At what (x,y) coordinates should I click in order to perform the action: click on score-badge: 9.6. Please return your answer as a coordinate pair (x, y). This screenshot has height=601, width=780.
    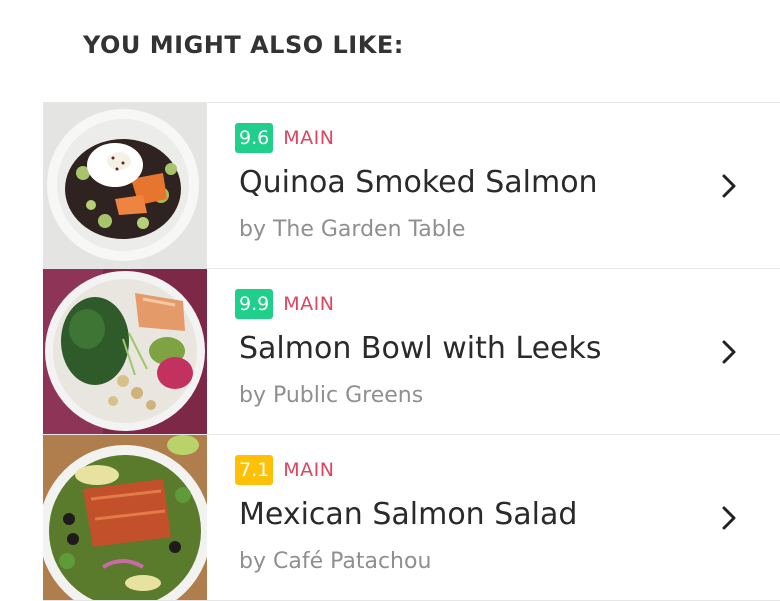
    Looking at the image, I should click on (254, 138).